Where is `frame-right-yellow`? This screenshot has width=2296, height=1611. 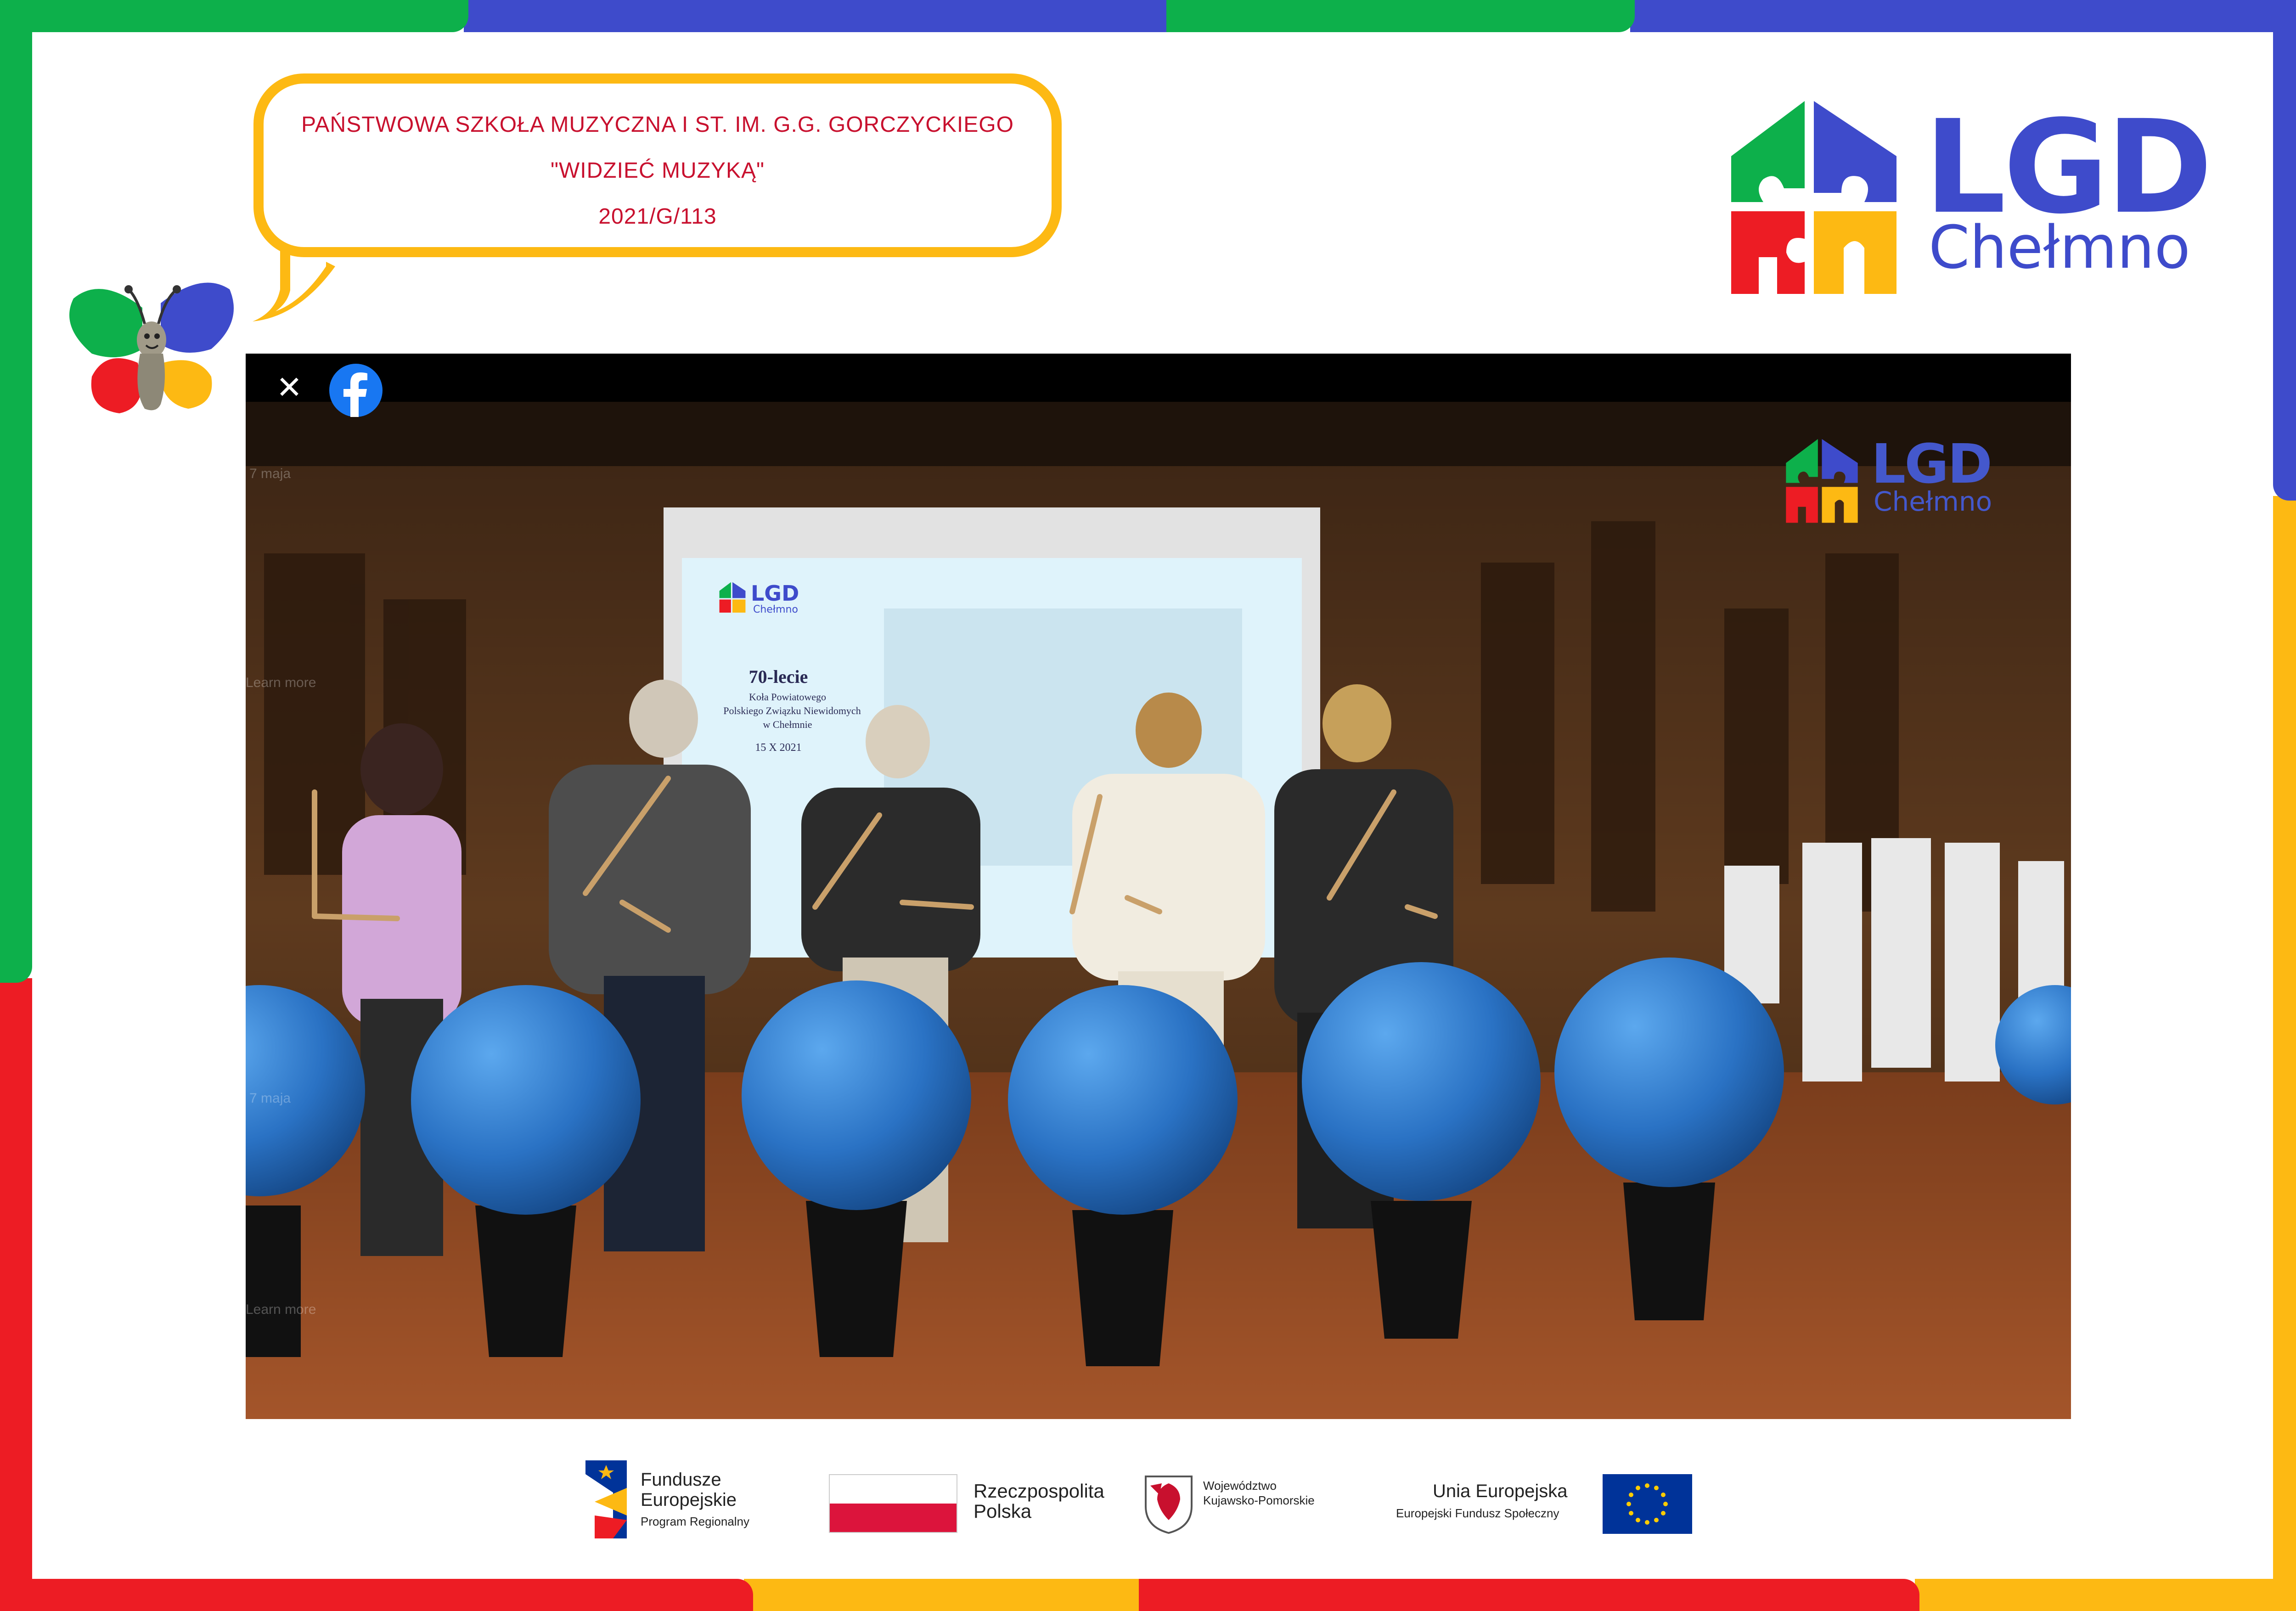
frame-right-yellow is located at coordinates (2284, 1053).